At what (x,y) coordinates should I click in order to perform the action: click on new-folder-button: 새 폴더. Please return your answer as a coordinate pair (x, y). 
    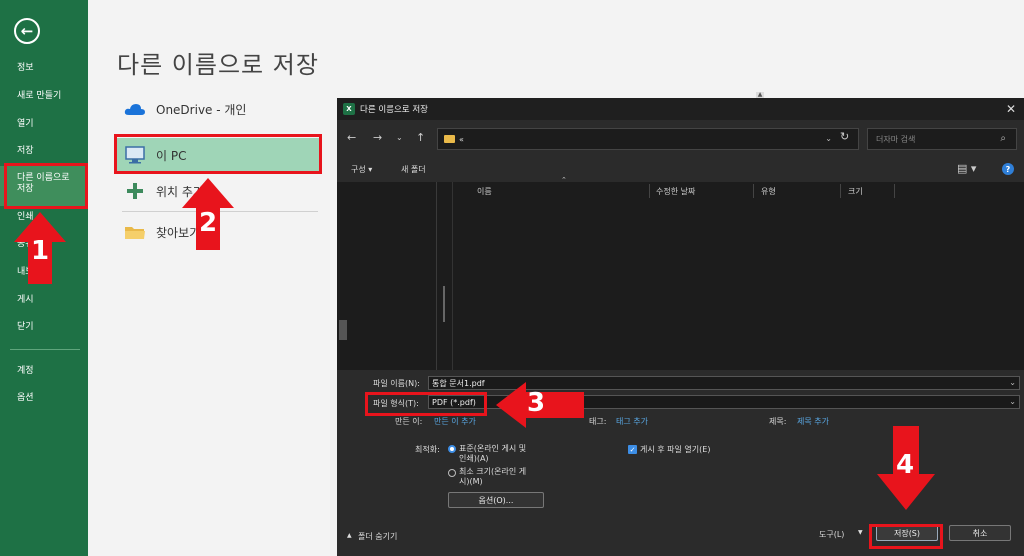
    Looking at the image, I should click on (413, 169).